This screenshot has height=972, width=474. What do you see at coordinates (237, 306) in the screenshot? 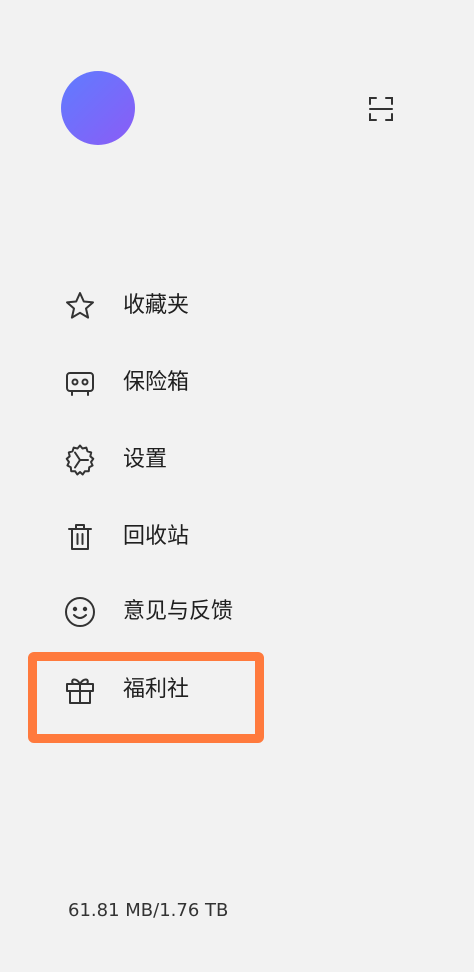
I see `menu-item-favorites: 收藏夹` at bounding box center [237, 306].